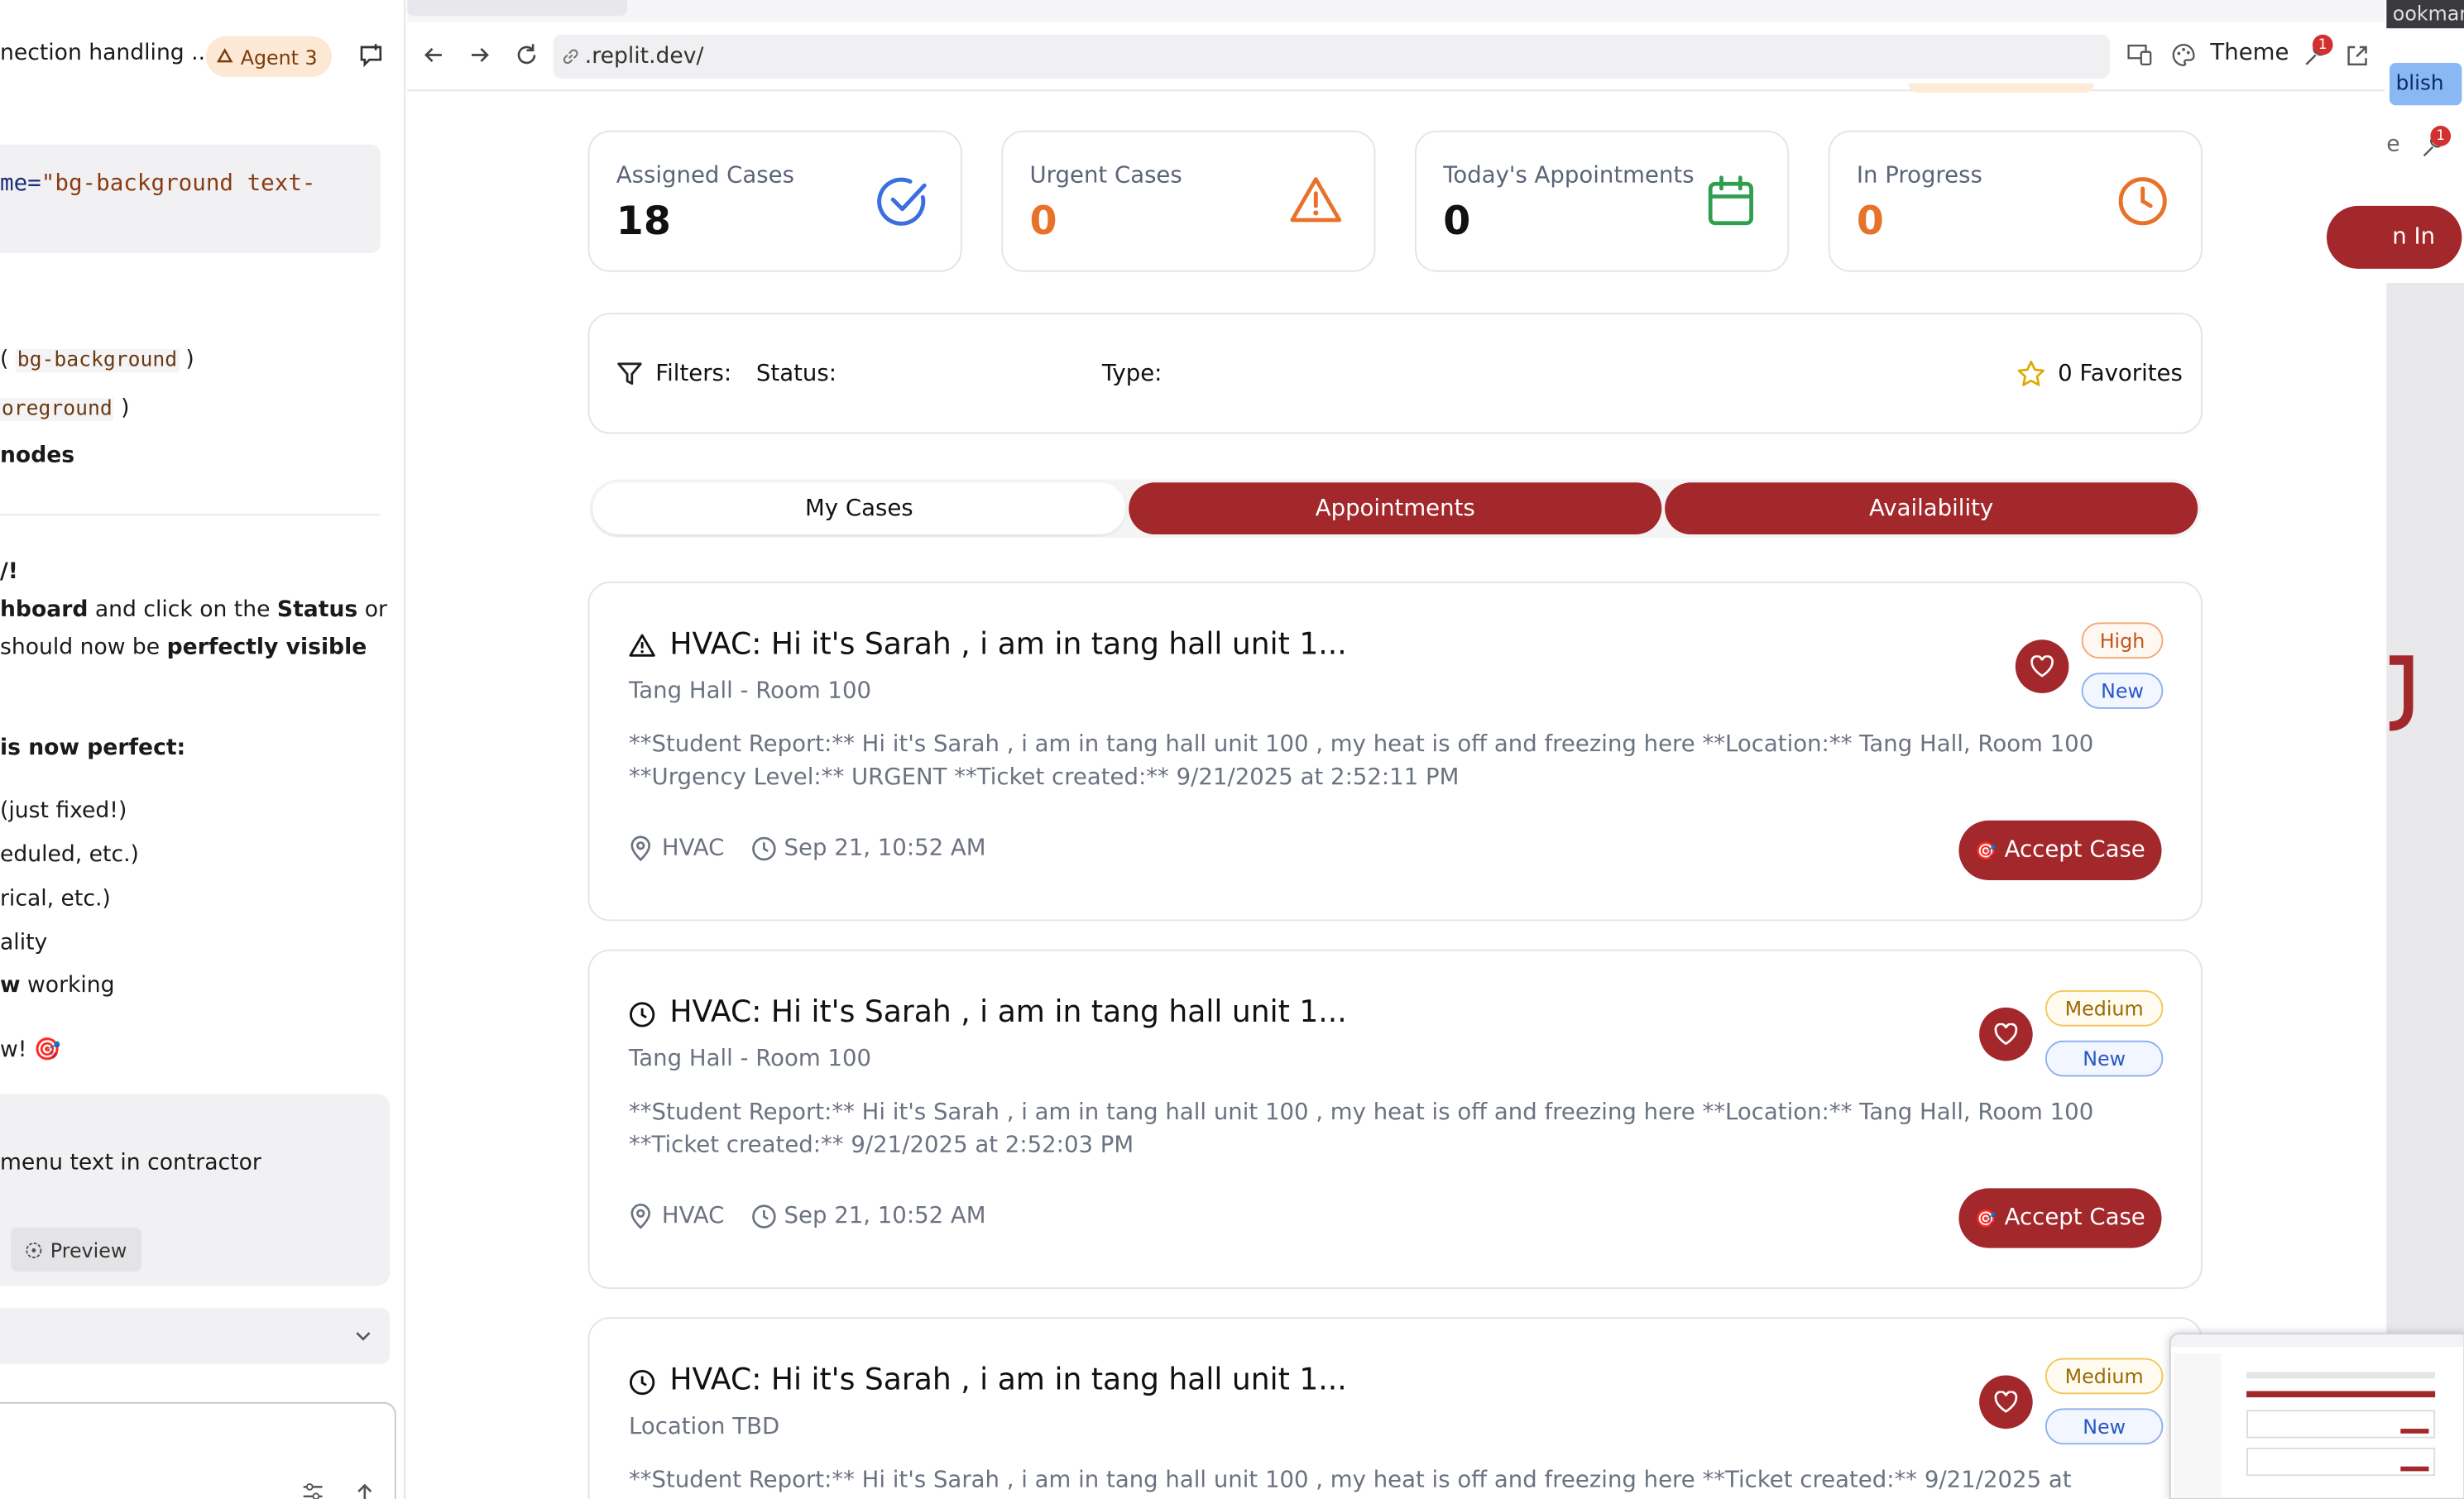  Describe the element at coordinates (1932, 508) in the screenshot. I see `tab-availability: Availability` at that location.